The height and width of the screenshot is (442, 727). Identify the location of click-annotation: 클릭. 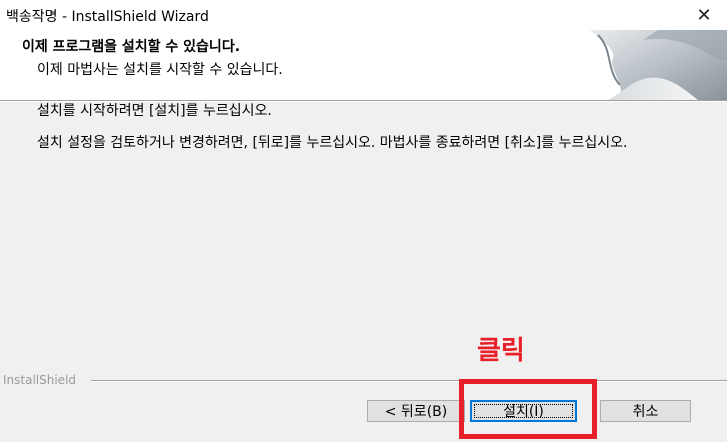
(501, 351).